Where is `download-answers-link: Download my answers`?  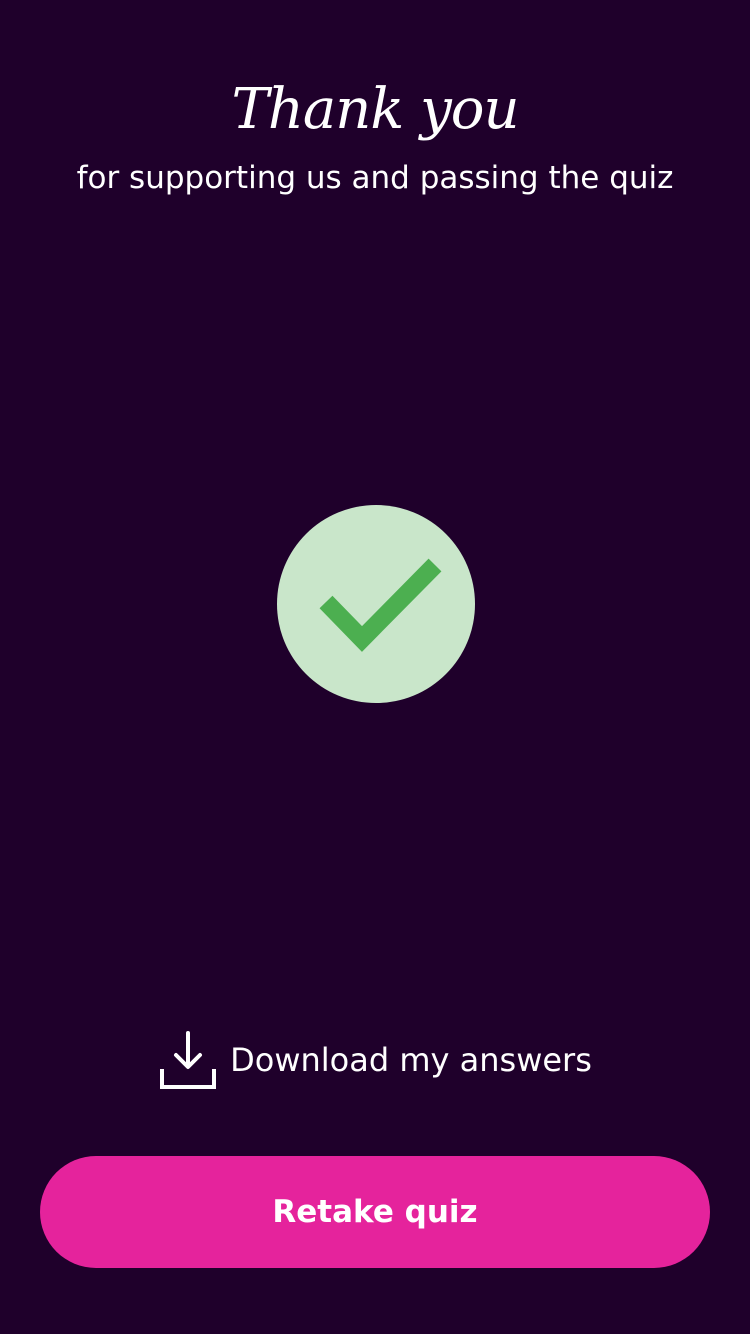
download-answers-link: Download my answers is located at coordinates (375, 1060).